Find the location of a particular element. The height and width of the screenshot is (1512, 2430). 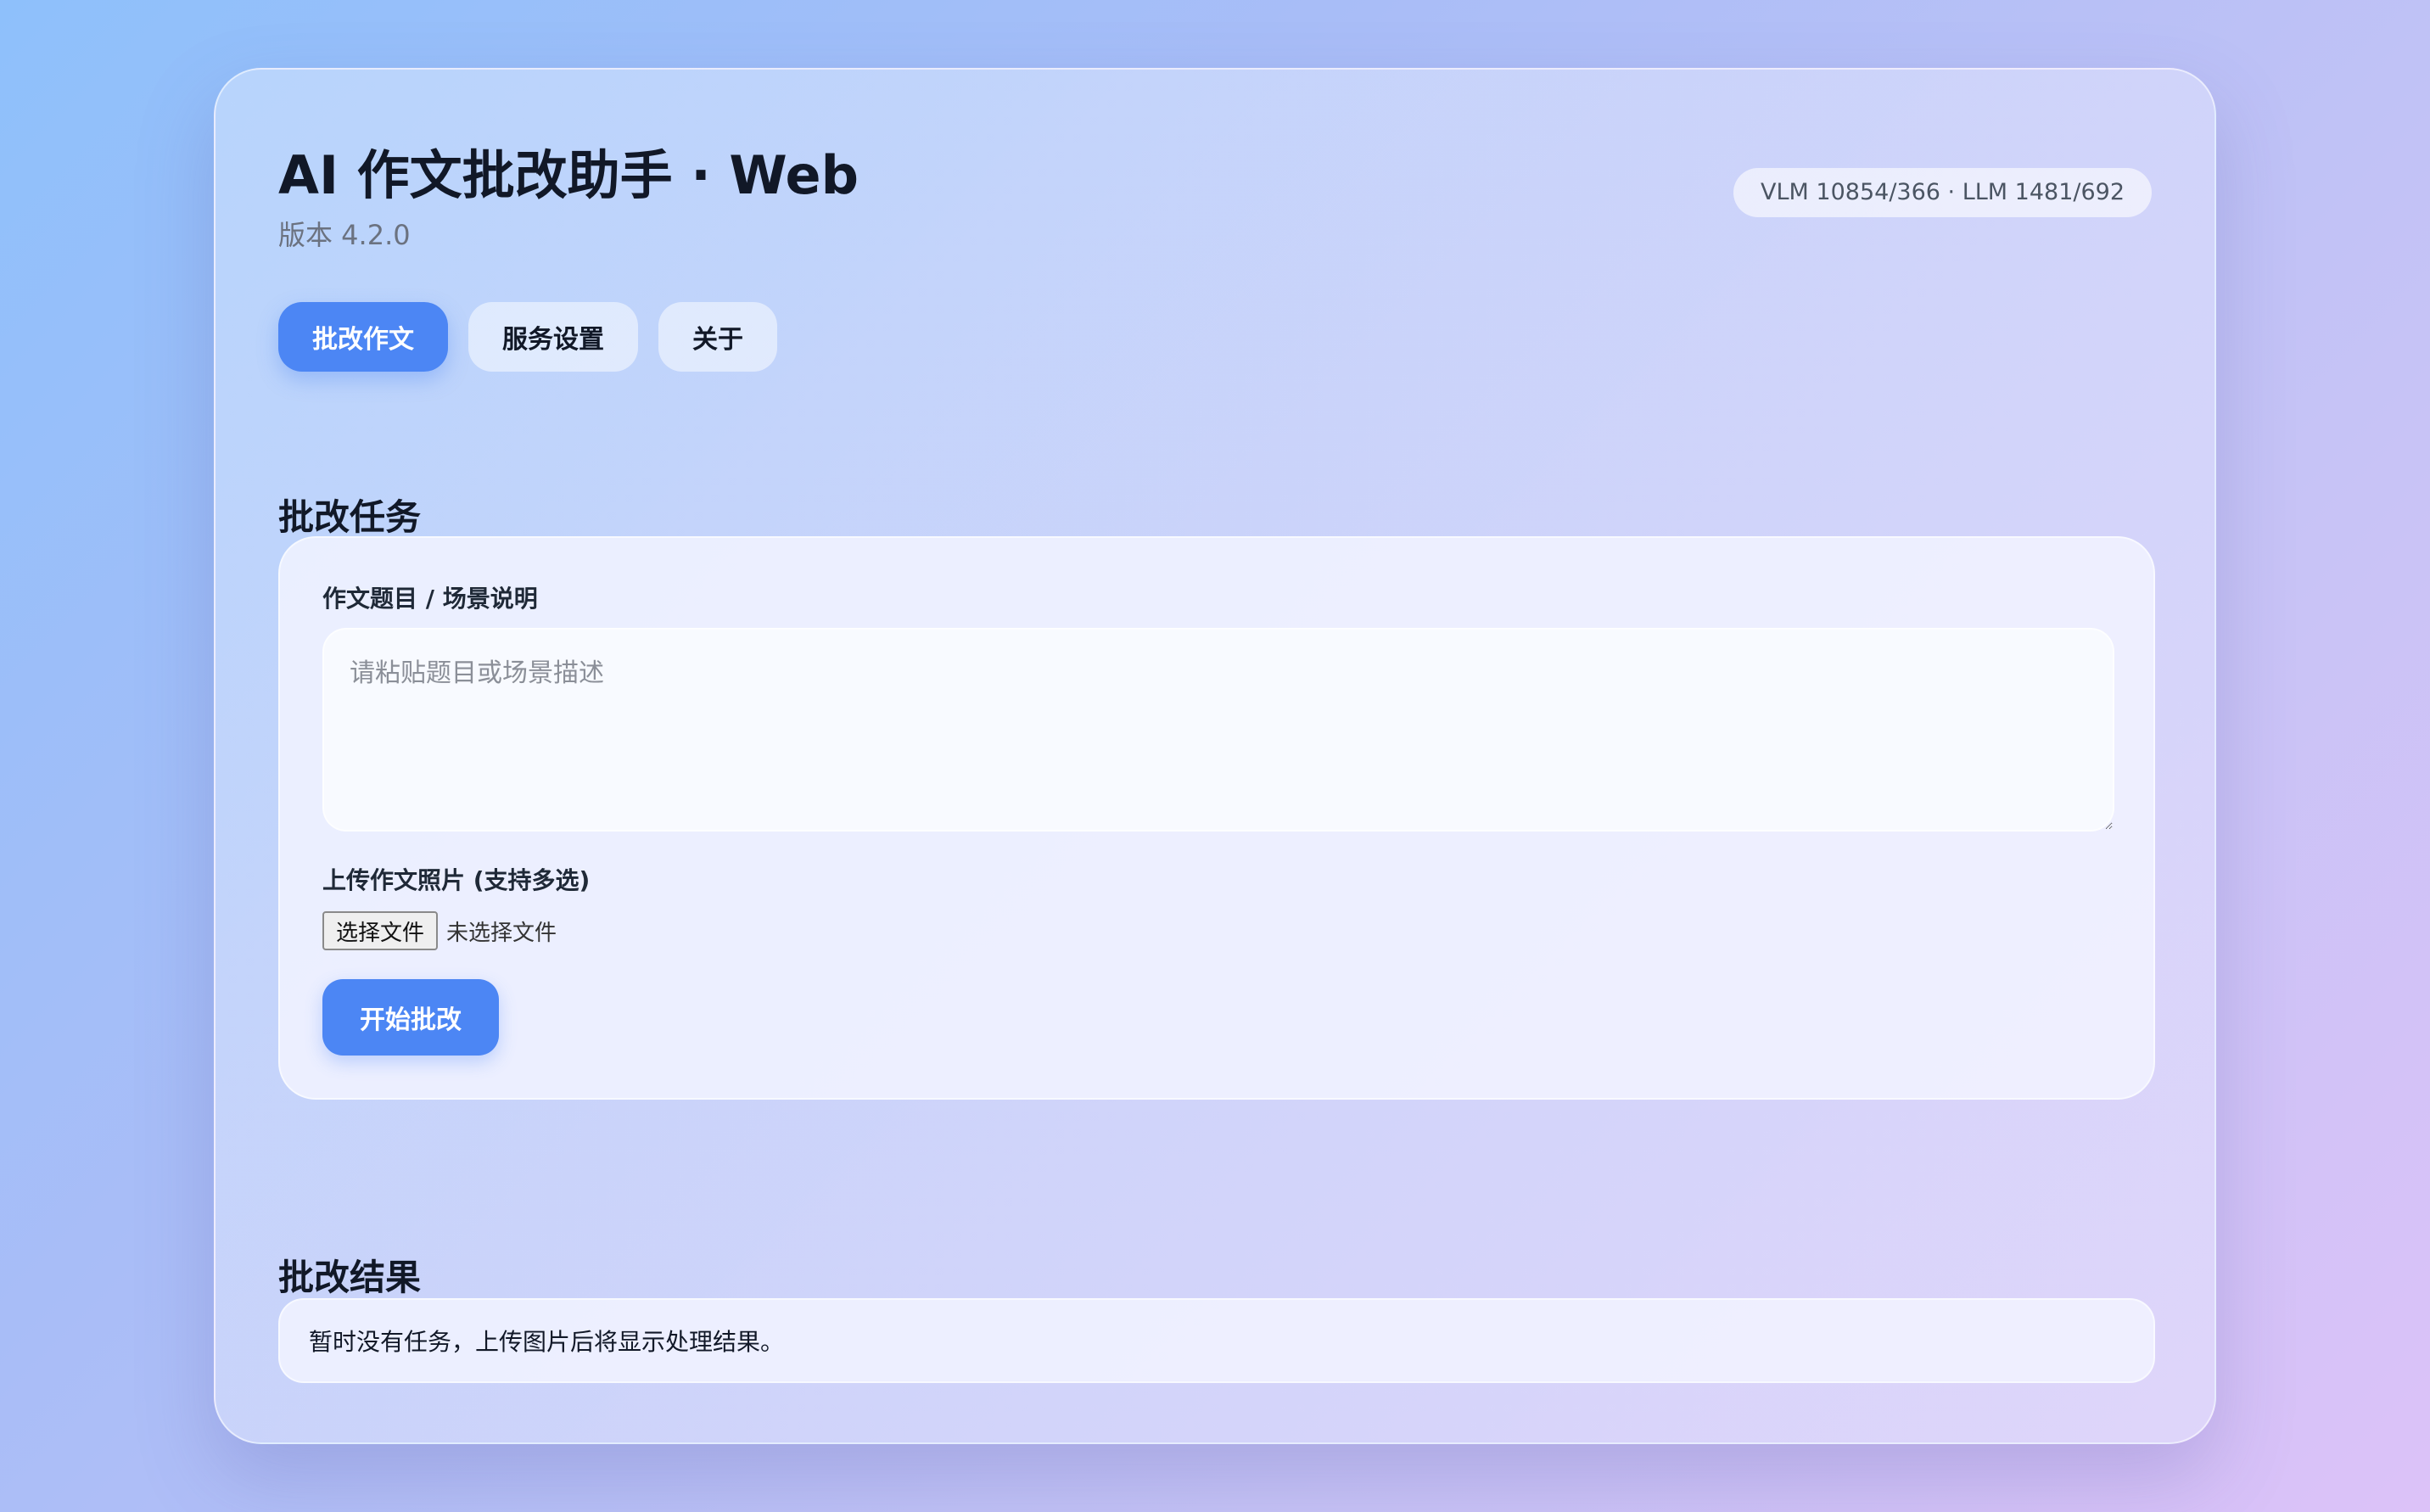

result-section-title: 批改结果 is located at coordinates (350, 1277).